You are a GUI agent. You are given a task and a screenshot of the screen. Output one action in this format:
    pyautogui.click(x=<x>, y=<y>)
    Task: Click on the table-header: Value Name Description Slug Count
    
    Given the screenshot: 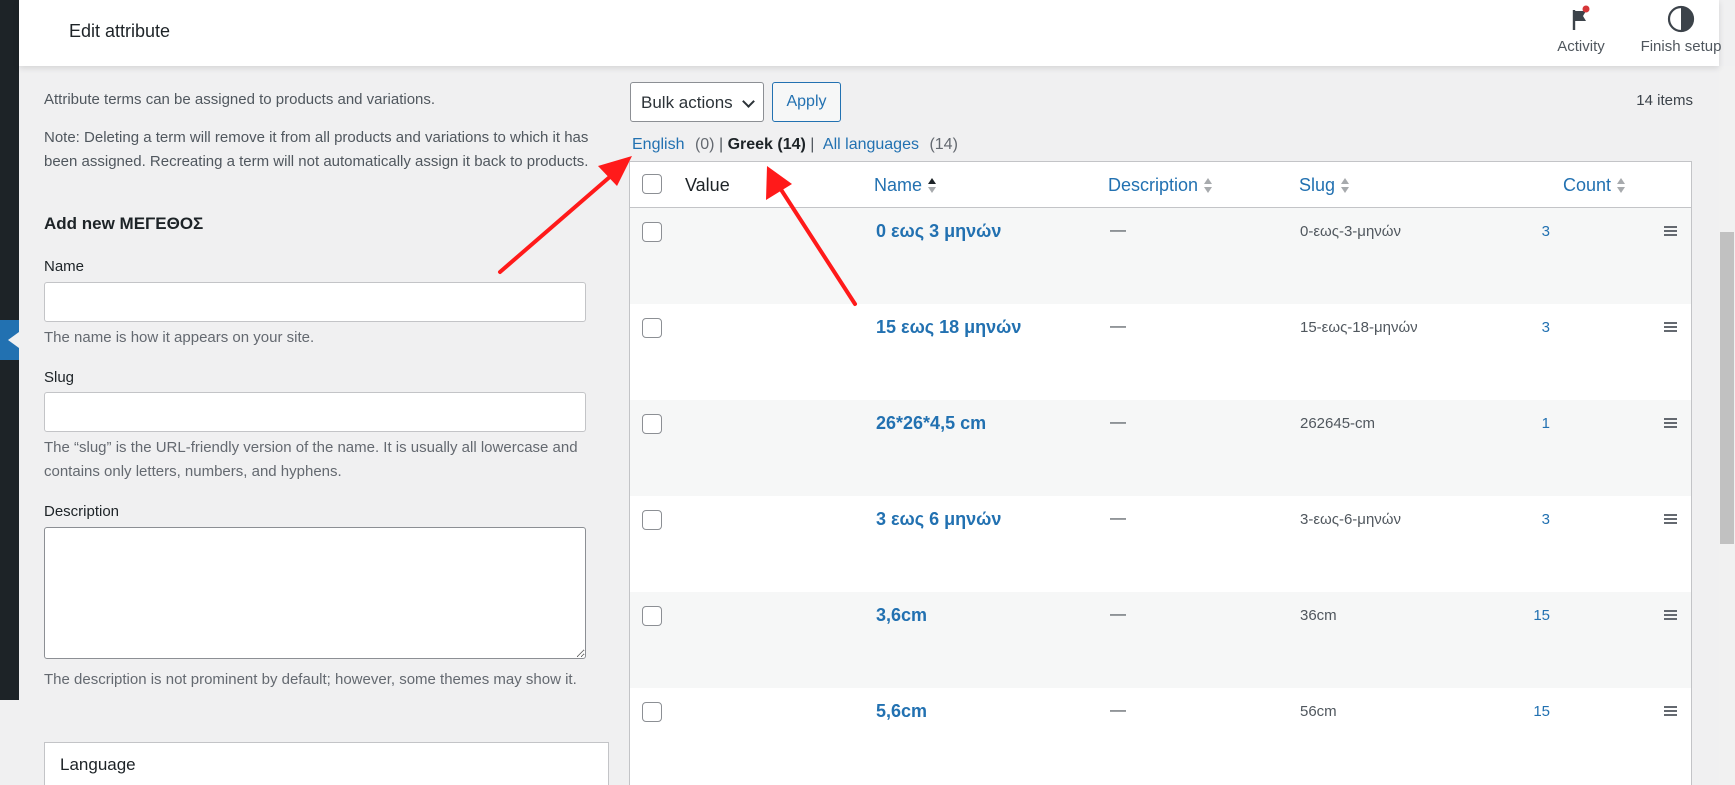 What is the action you would take?
    pyautogui.click(x=1160, y=185)
    